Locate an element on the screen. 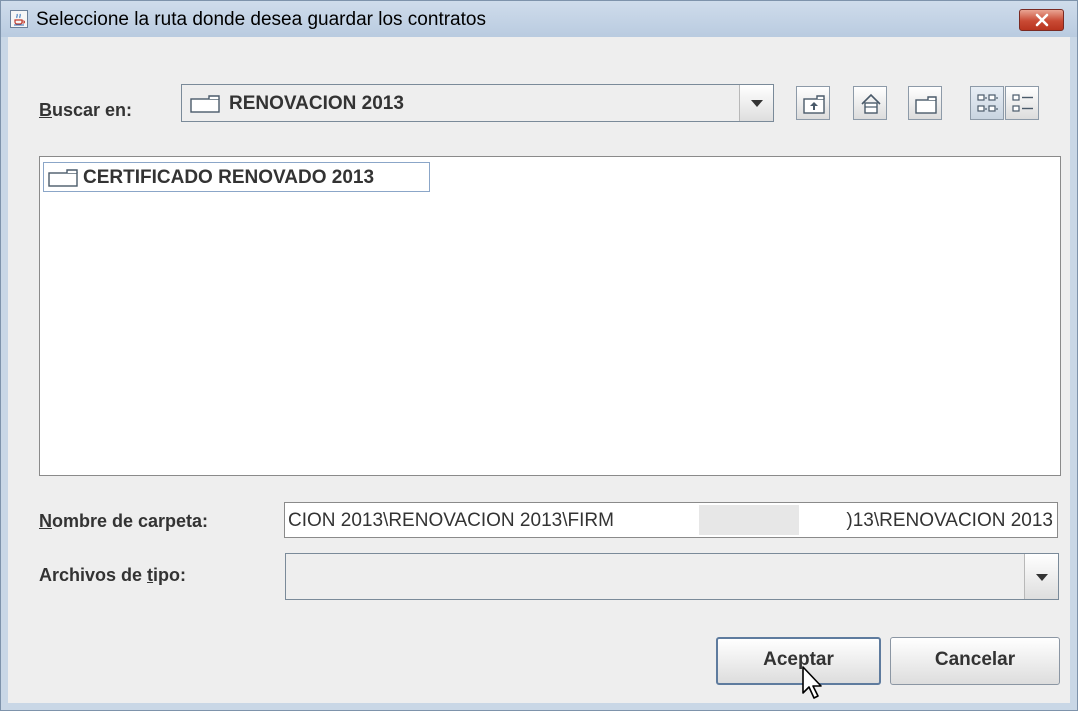  list-item-label: CERTIFICADO RENOVADO 2013 is located at coordinates (229, 177).